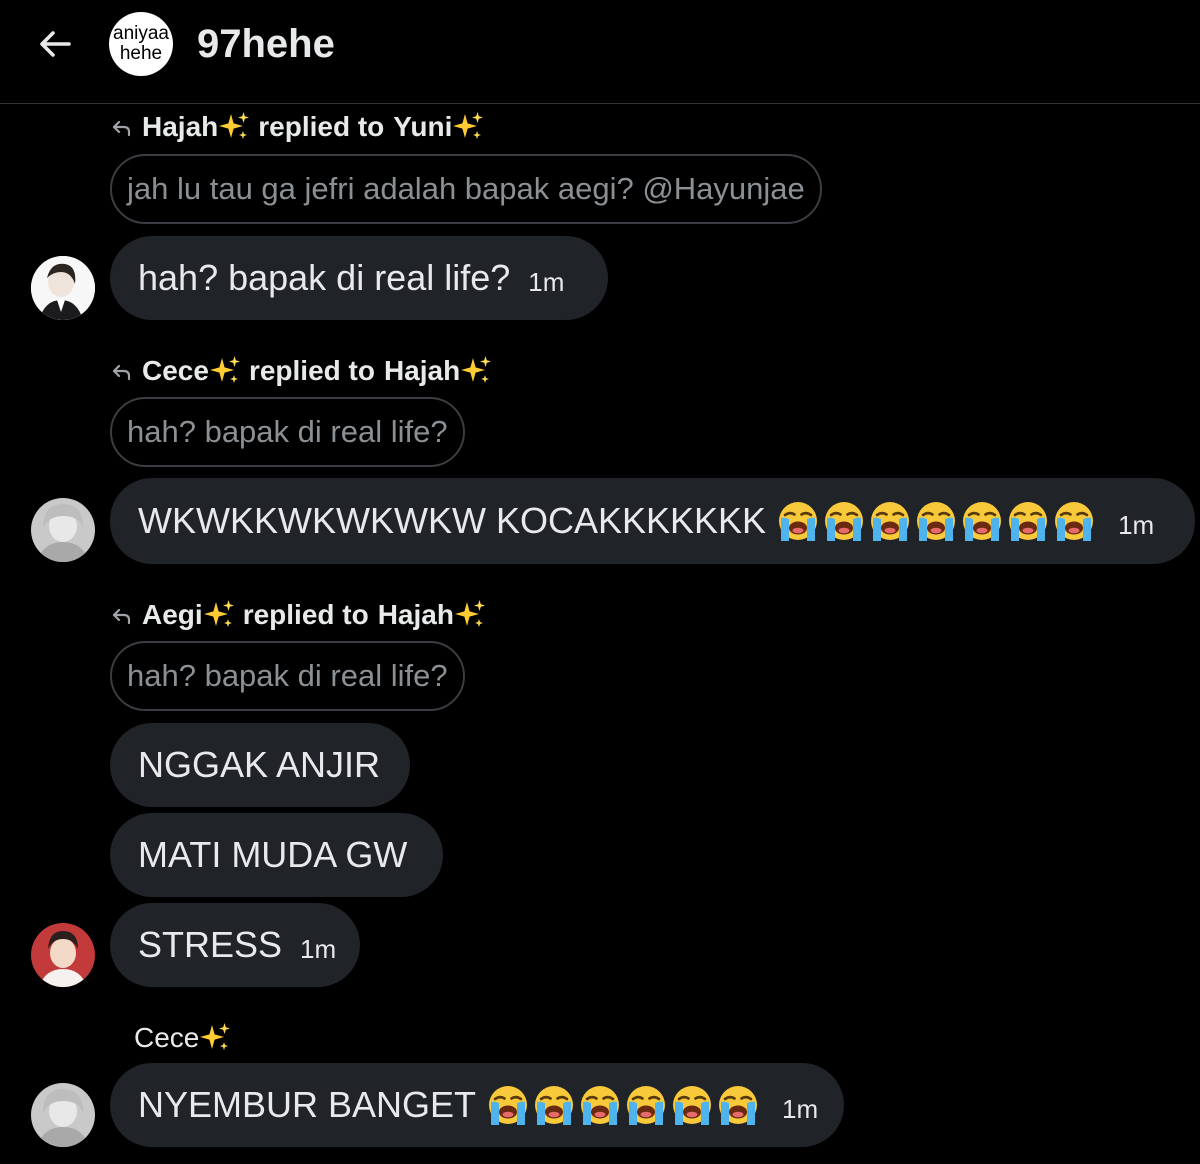 The width and height of the screenshot is (1200, 1164). What do you see at coordinates (452, 520) in the screenshot?
I see `message-text: WKWKKWKWKWKW KOCAKKKKKKK` at bounding box center [452, 520].